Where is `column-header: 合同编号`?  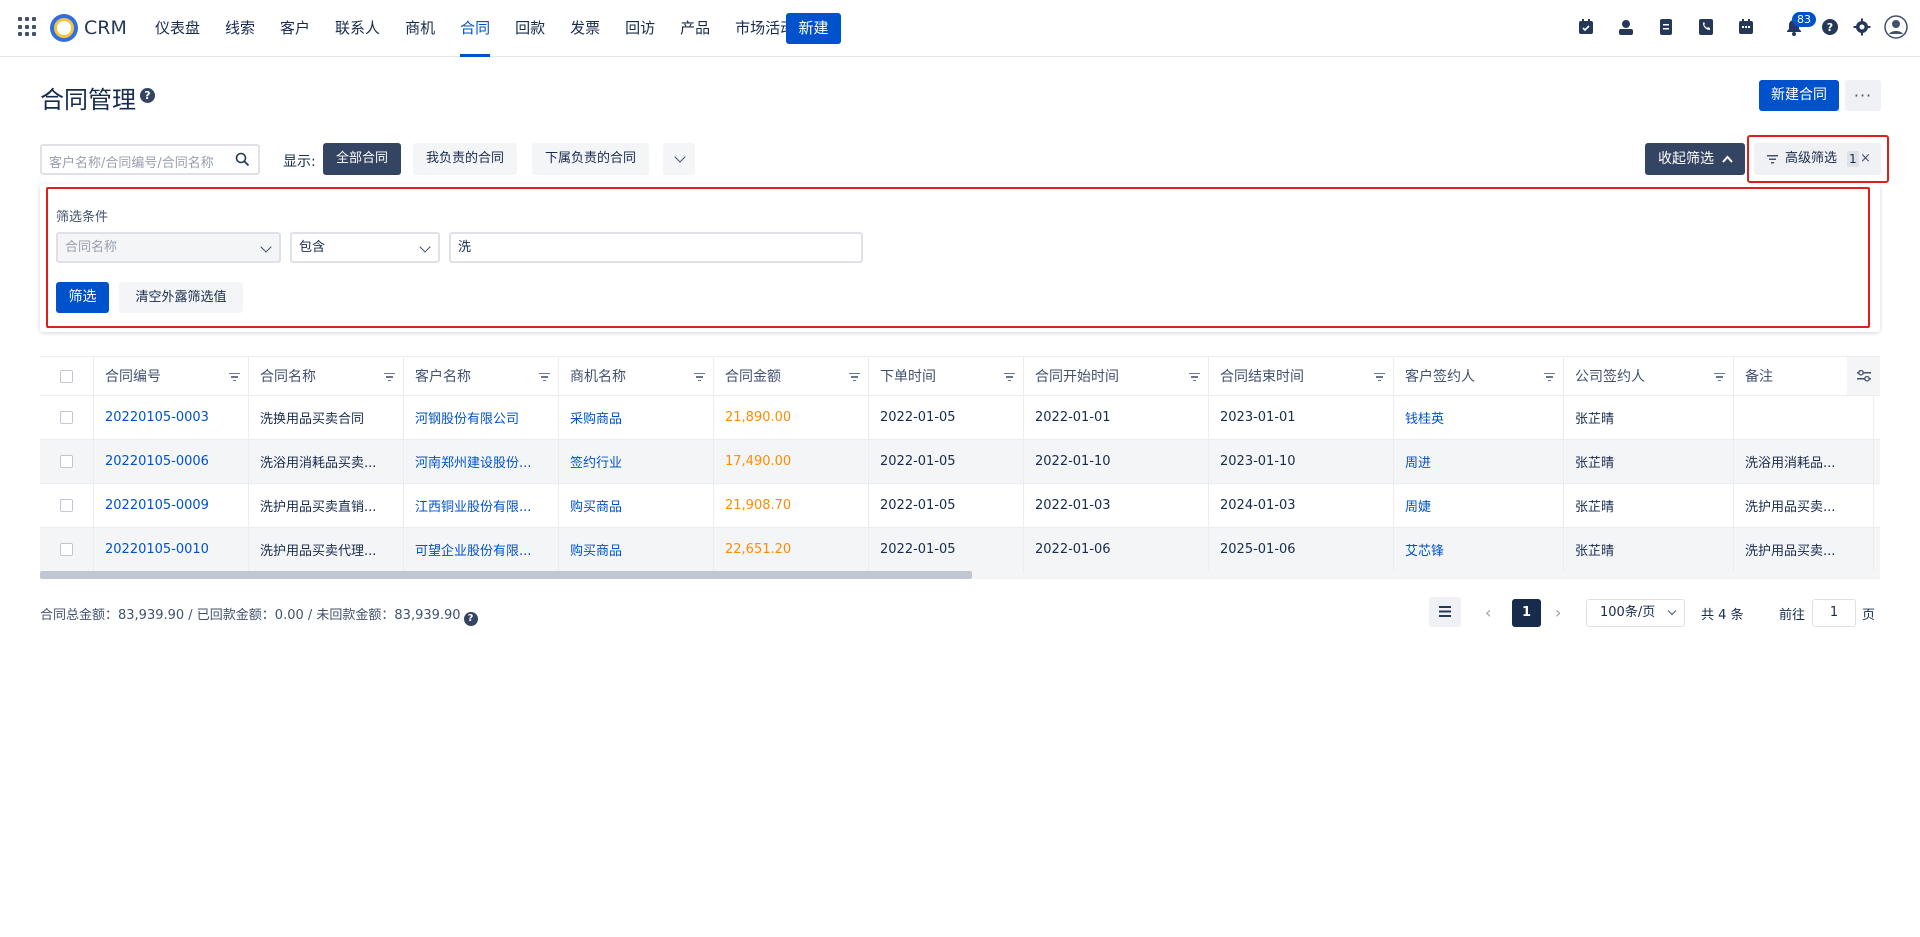
column-header: 合同编号 is located at coordinates (171, 376).